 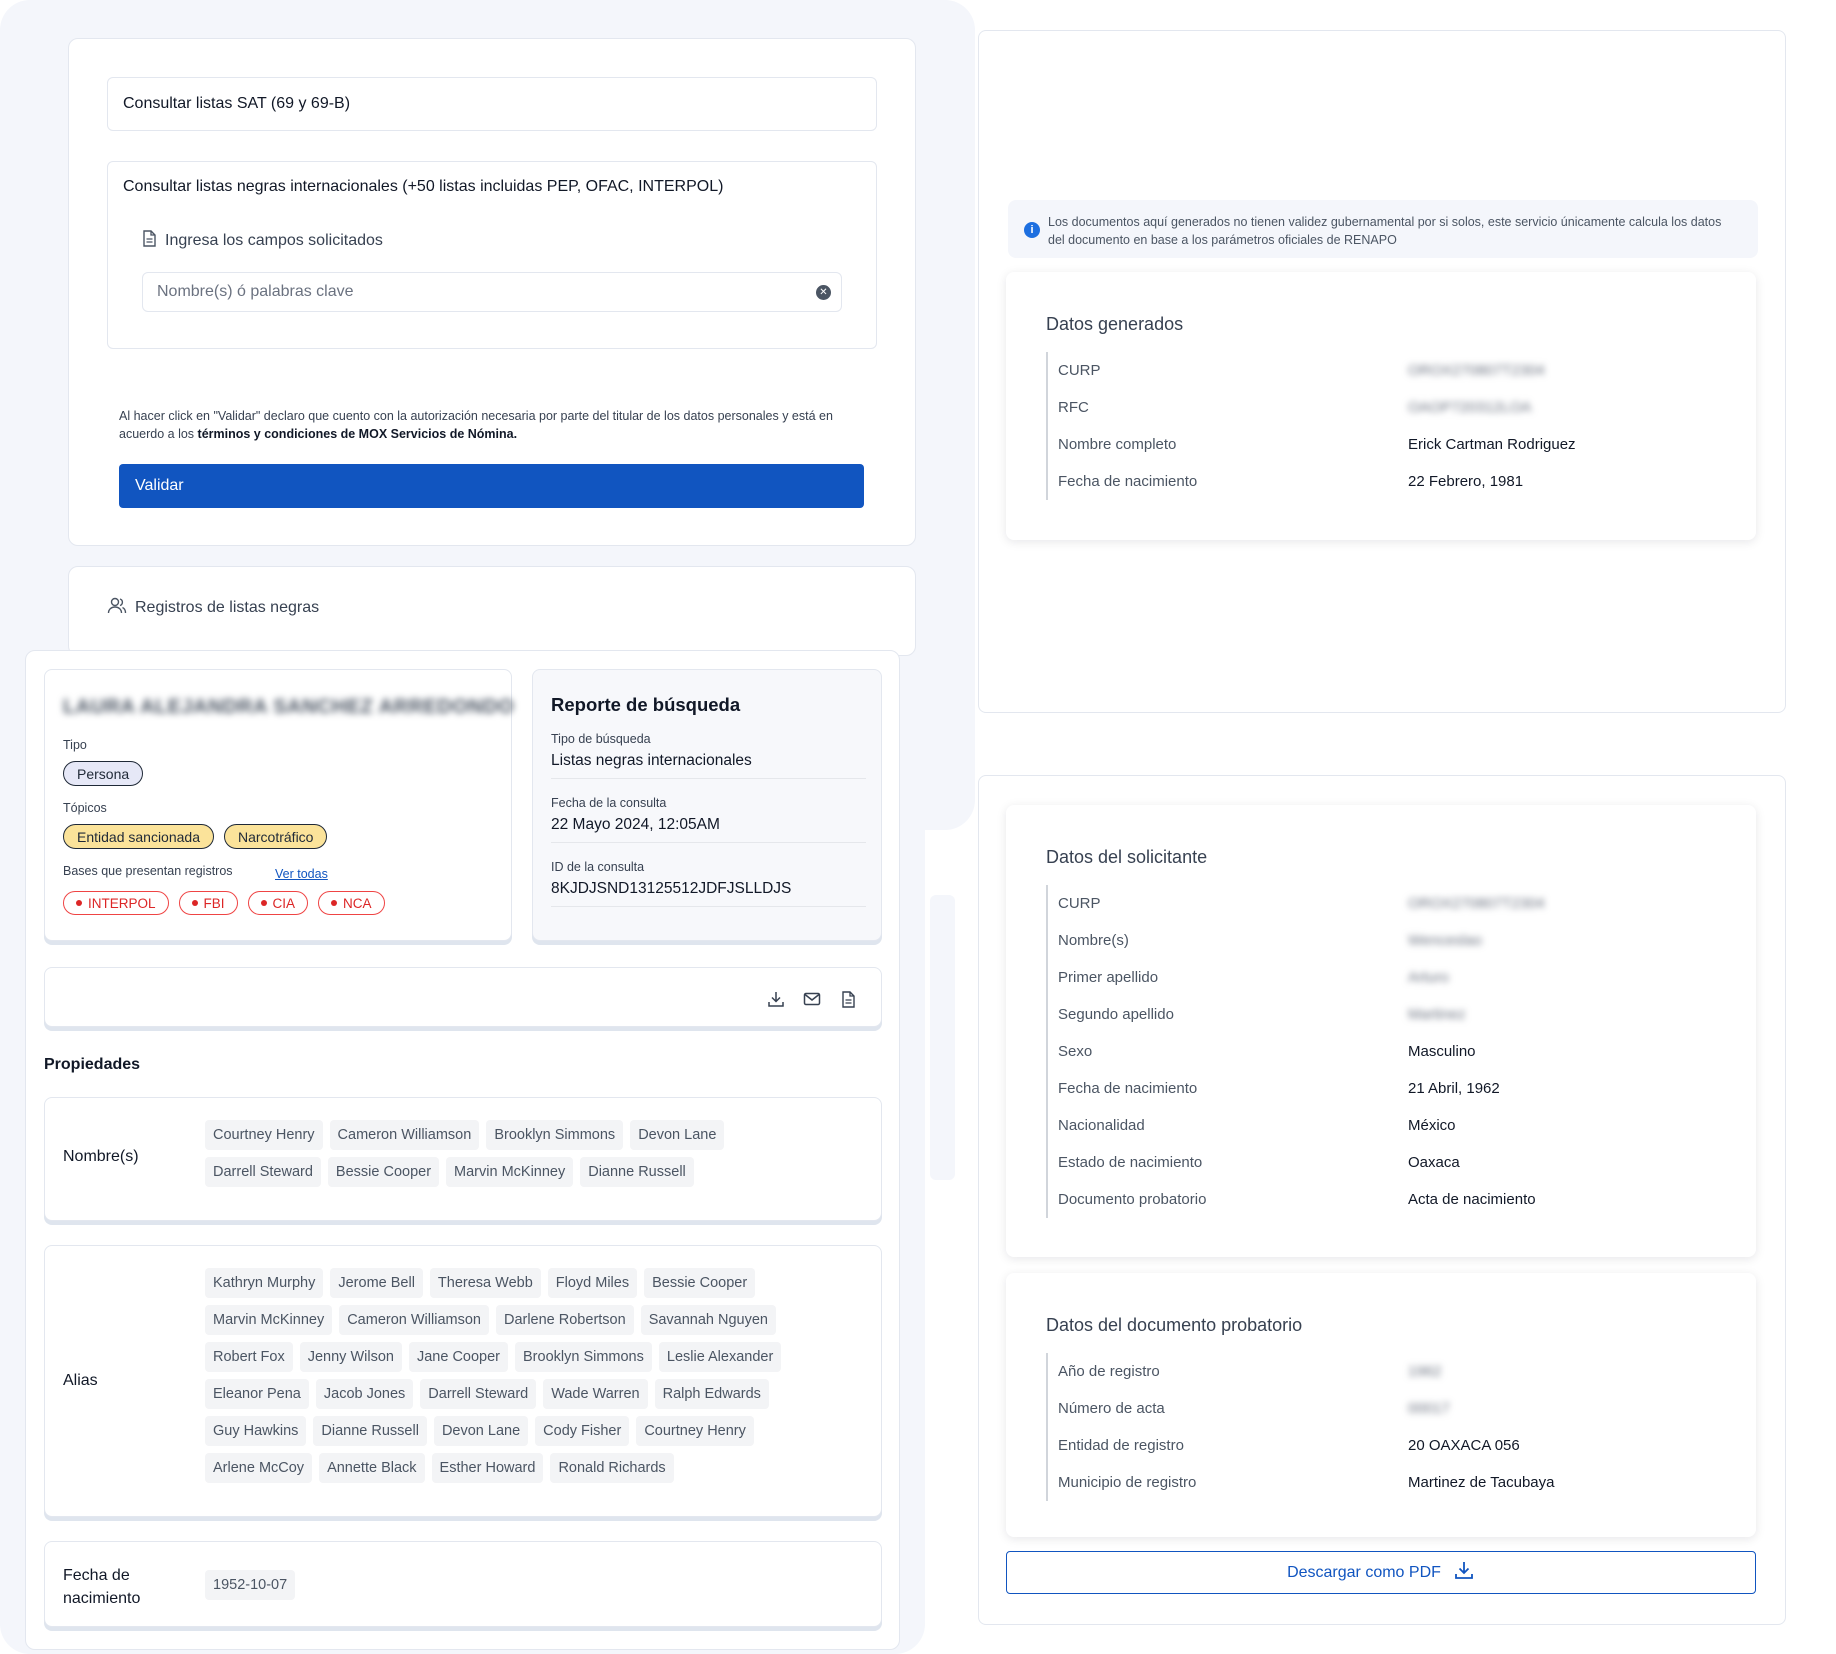 What do you see at coordinates (1454, 1088) in the screenshot?
I see `kv-value: 21 Abril, 1962` at bounding box center [1454, 1088].